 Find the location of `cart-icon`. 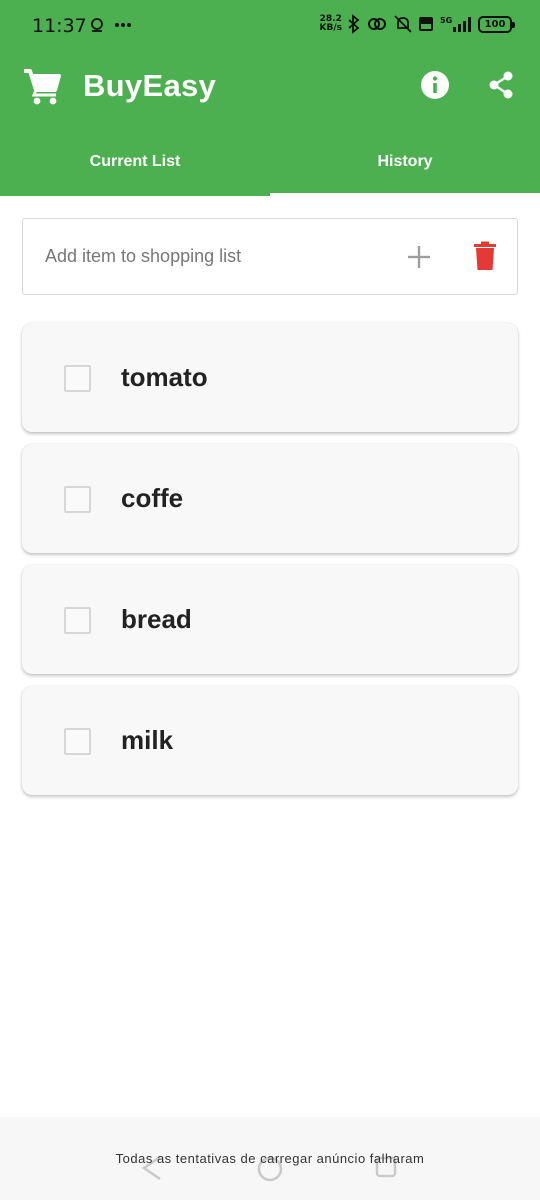

cart-icon is located at coordinates (42, 87).